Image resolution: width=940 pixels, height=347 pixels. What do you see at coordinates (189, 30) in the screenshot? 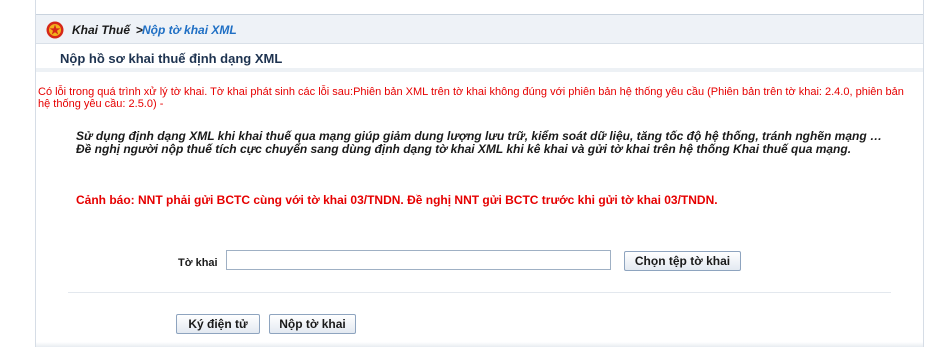
I see `breadcrumb-current-link: Nộp tờ khai XML` at bounding box center [189, 30].